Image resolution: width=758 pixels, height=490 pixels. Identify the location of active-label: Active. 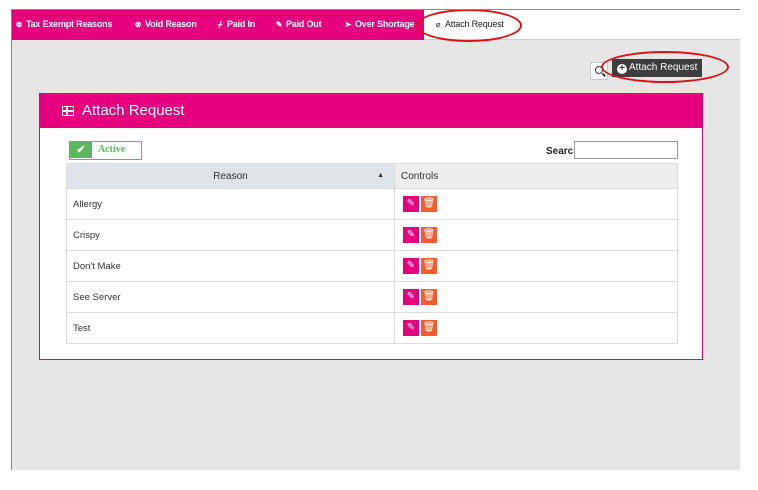
(112, 149).